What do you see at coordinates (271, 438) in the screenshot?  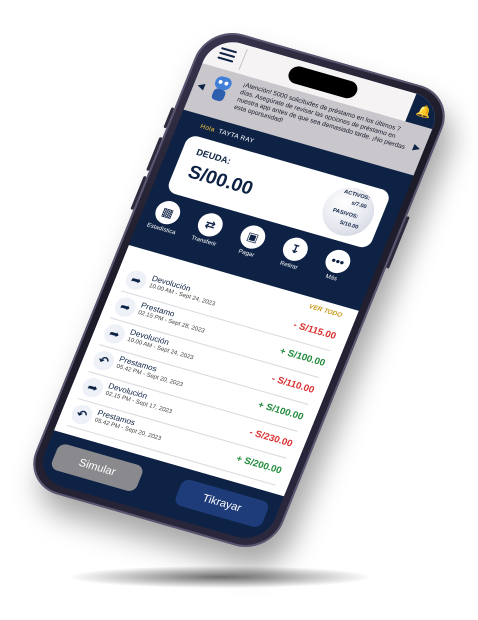 I see `transaction-amount: - S/230.00` at bounding box center [271, 438].